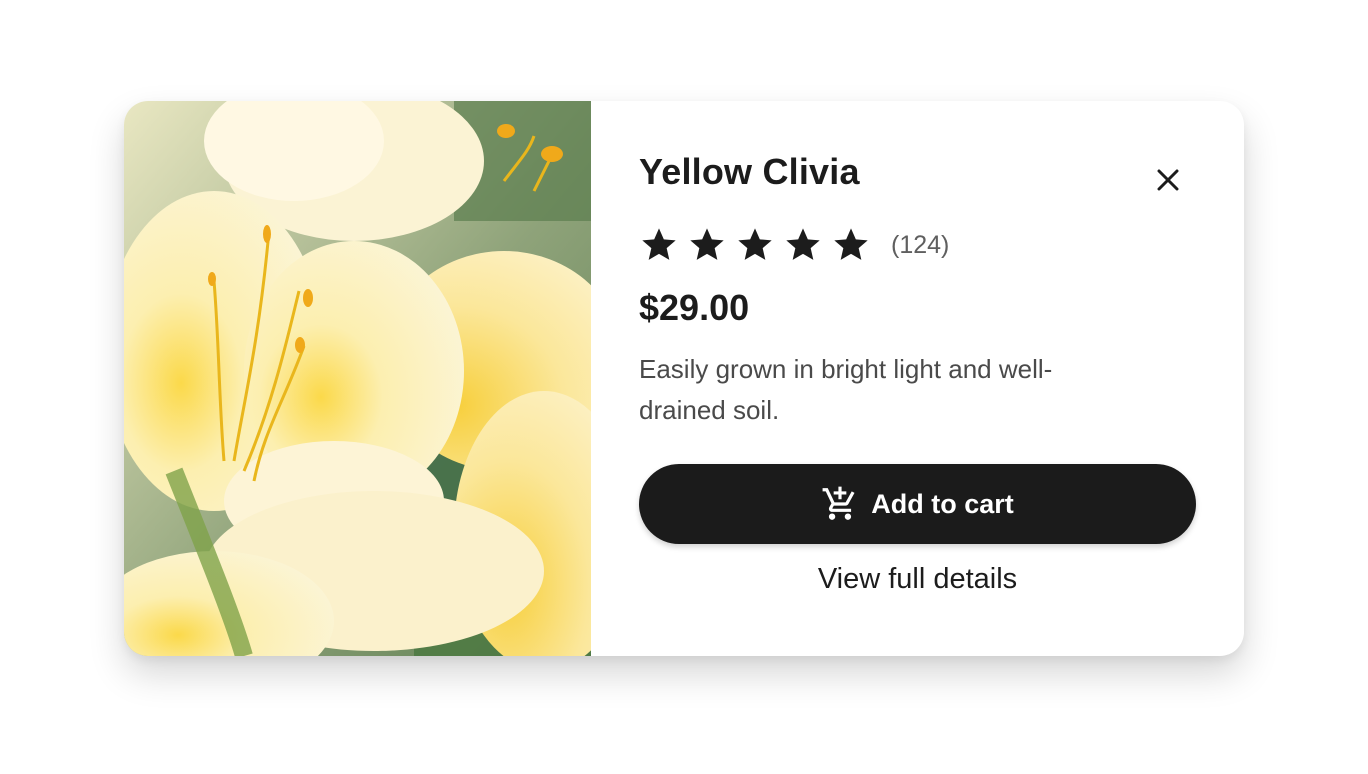  Describe the element at coordinates (838, 503) in the screenshot. I see `cart-add-icon` at that location.